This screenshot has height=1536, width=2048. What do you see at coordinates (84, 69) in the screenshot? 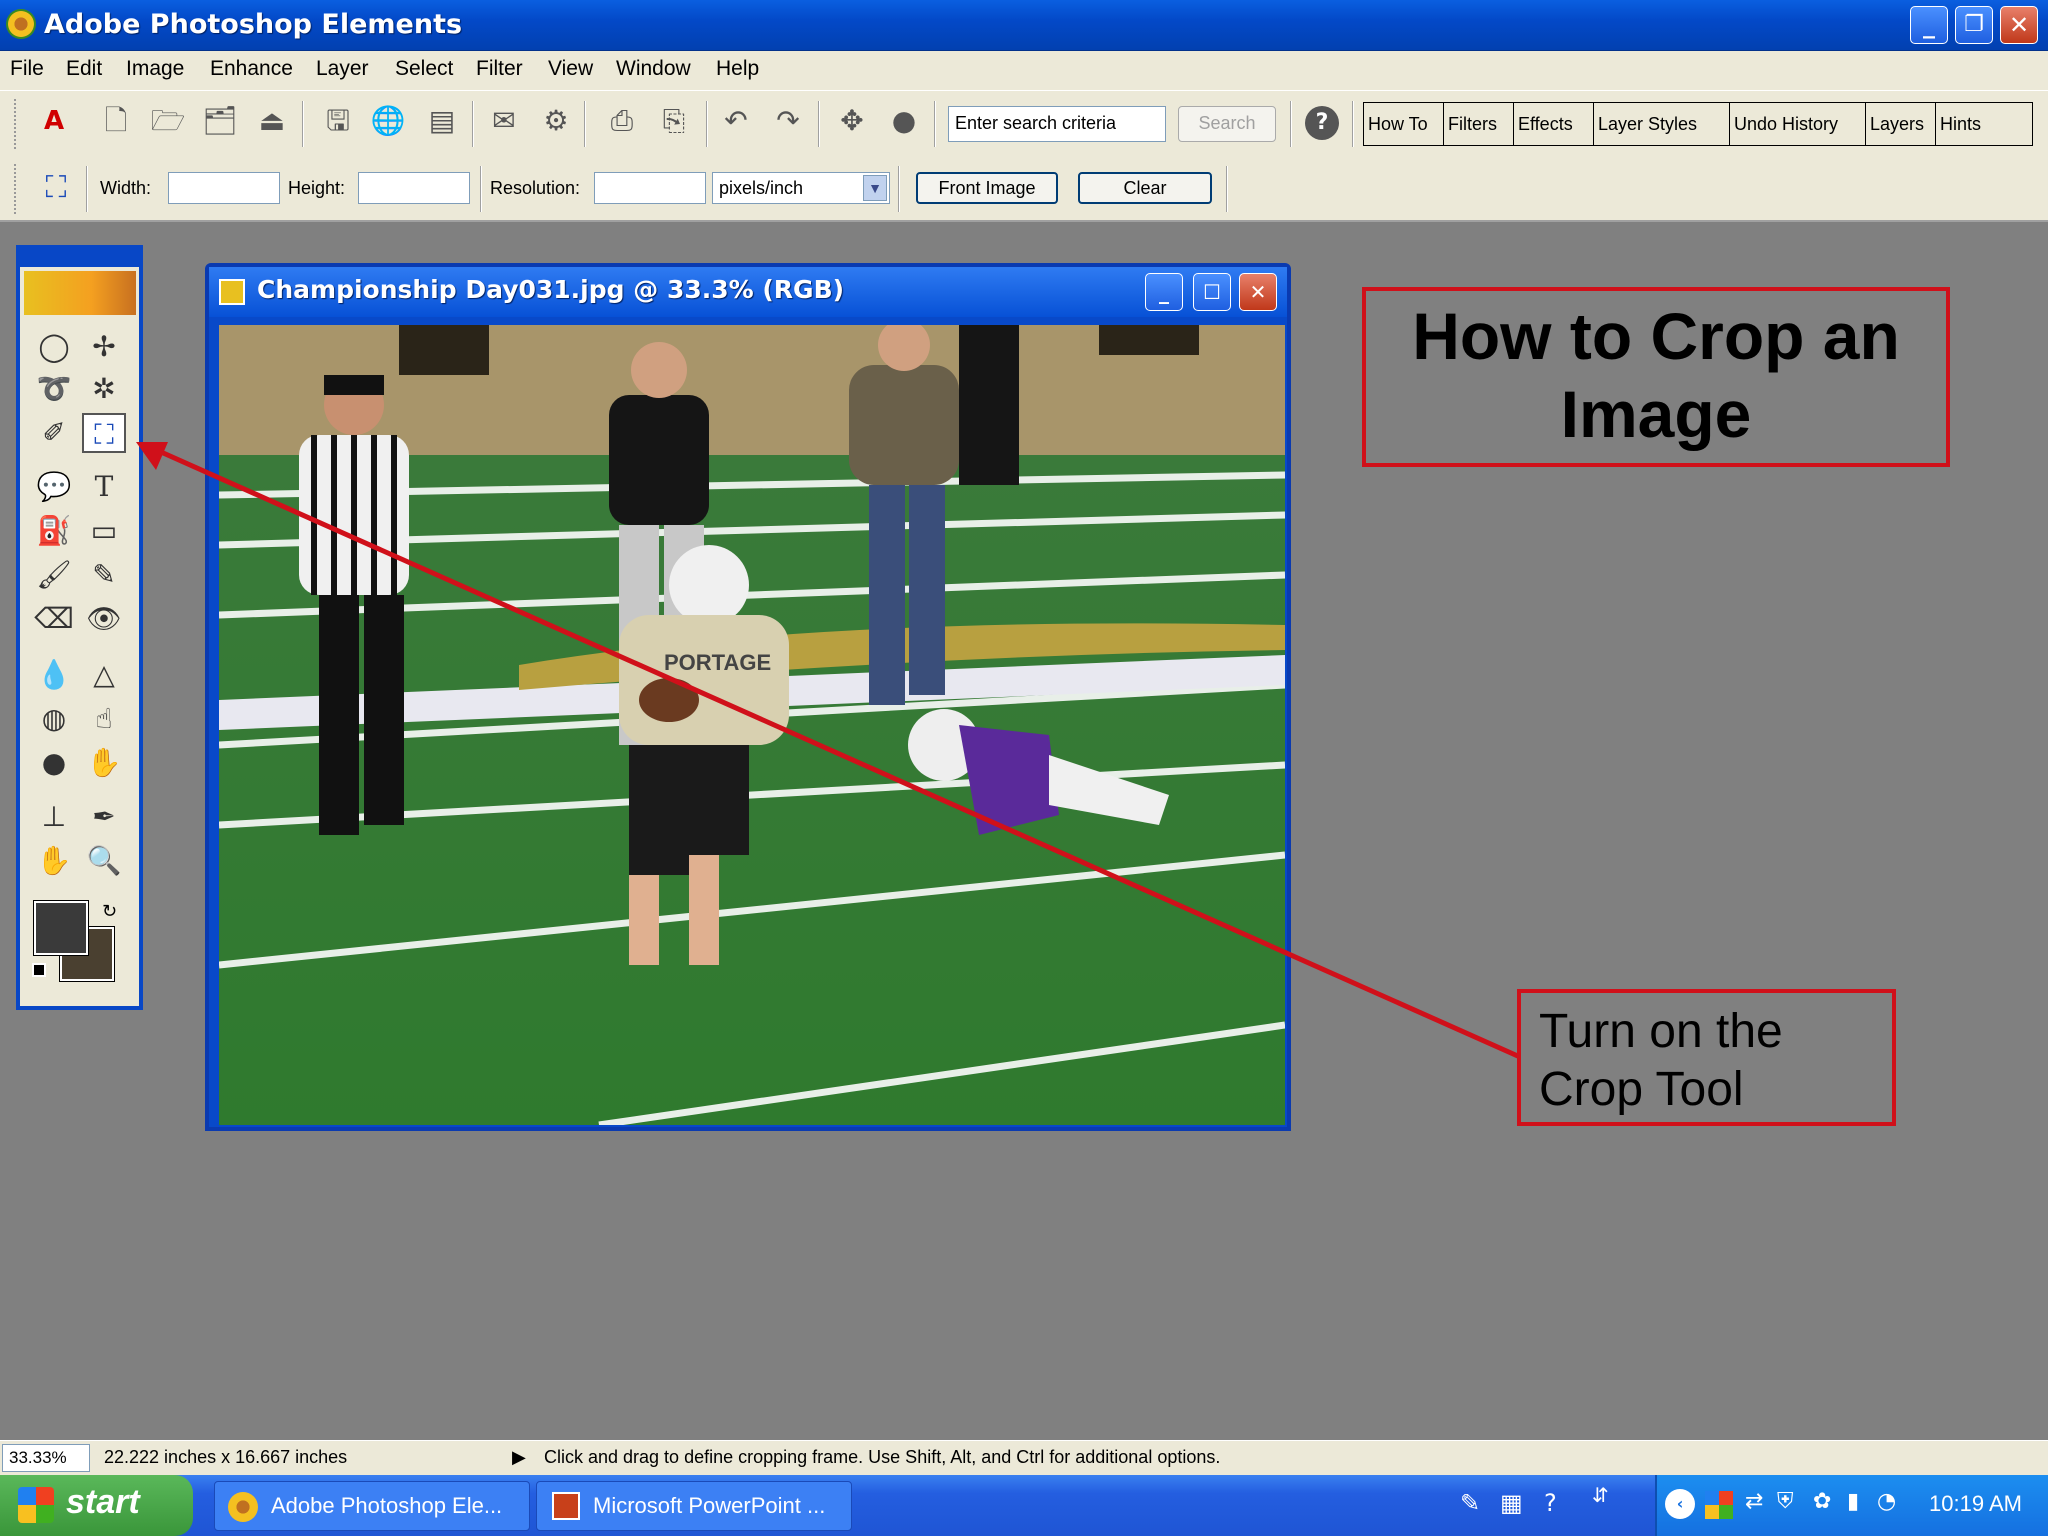
I see `menu-edit: Edit` at bounding box center [84, 69].